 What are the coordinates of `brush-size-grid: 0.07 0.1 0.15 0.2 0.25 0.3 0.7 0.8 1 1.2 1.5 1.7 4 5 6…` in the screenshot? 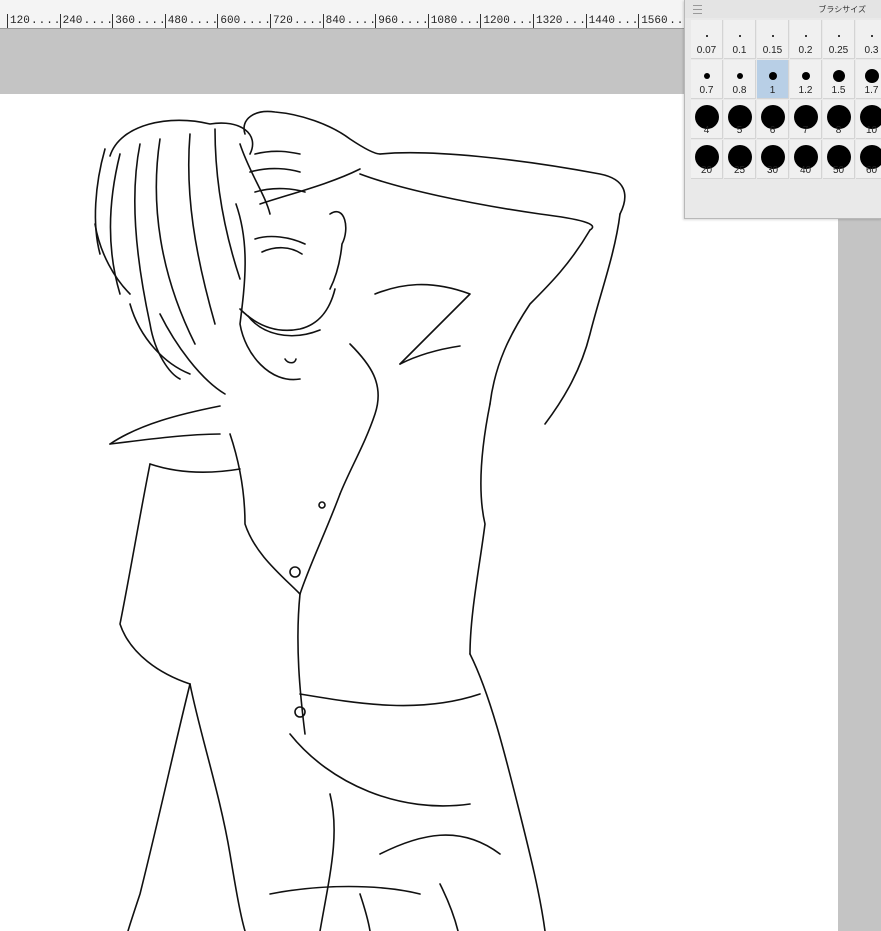 It's located at (786, 100).